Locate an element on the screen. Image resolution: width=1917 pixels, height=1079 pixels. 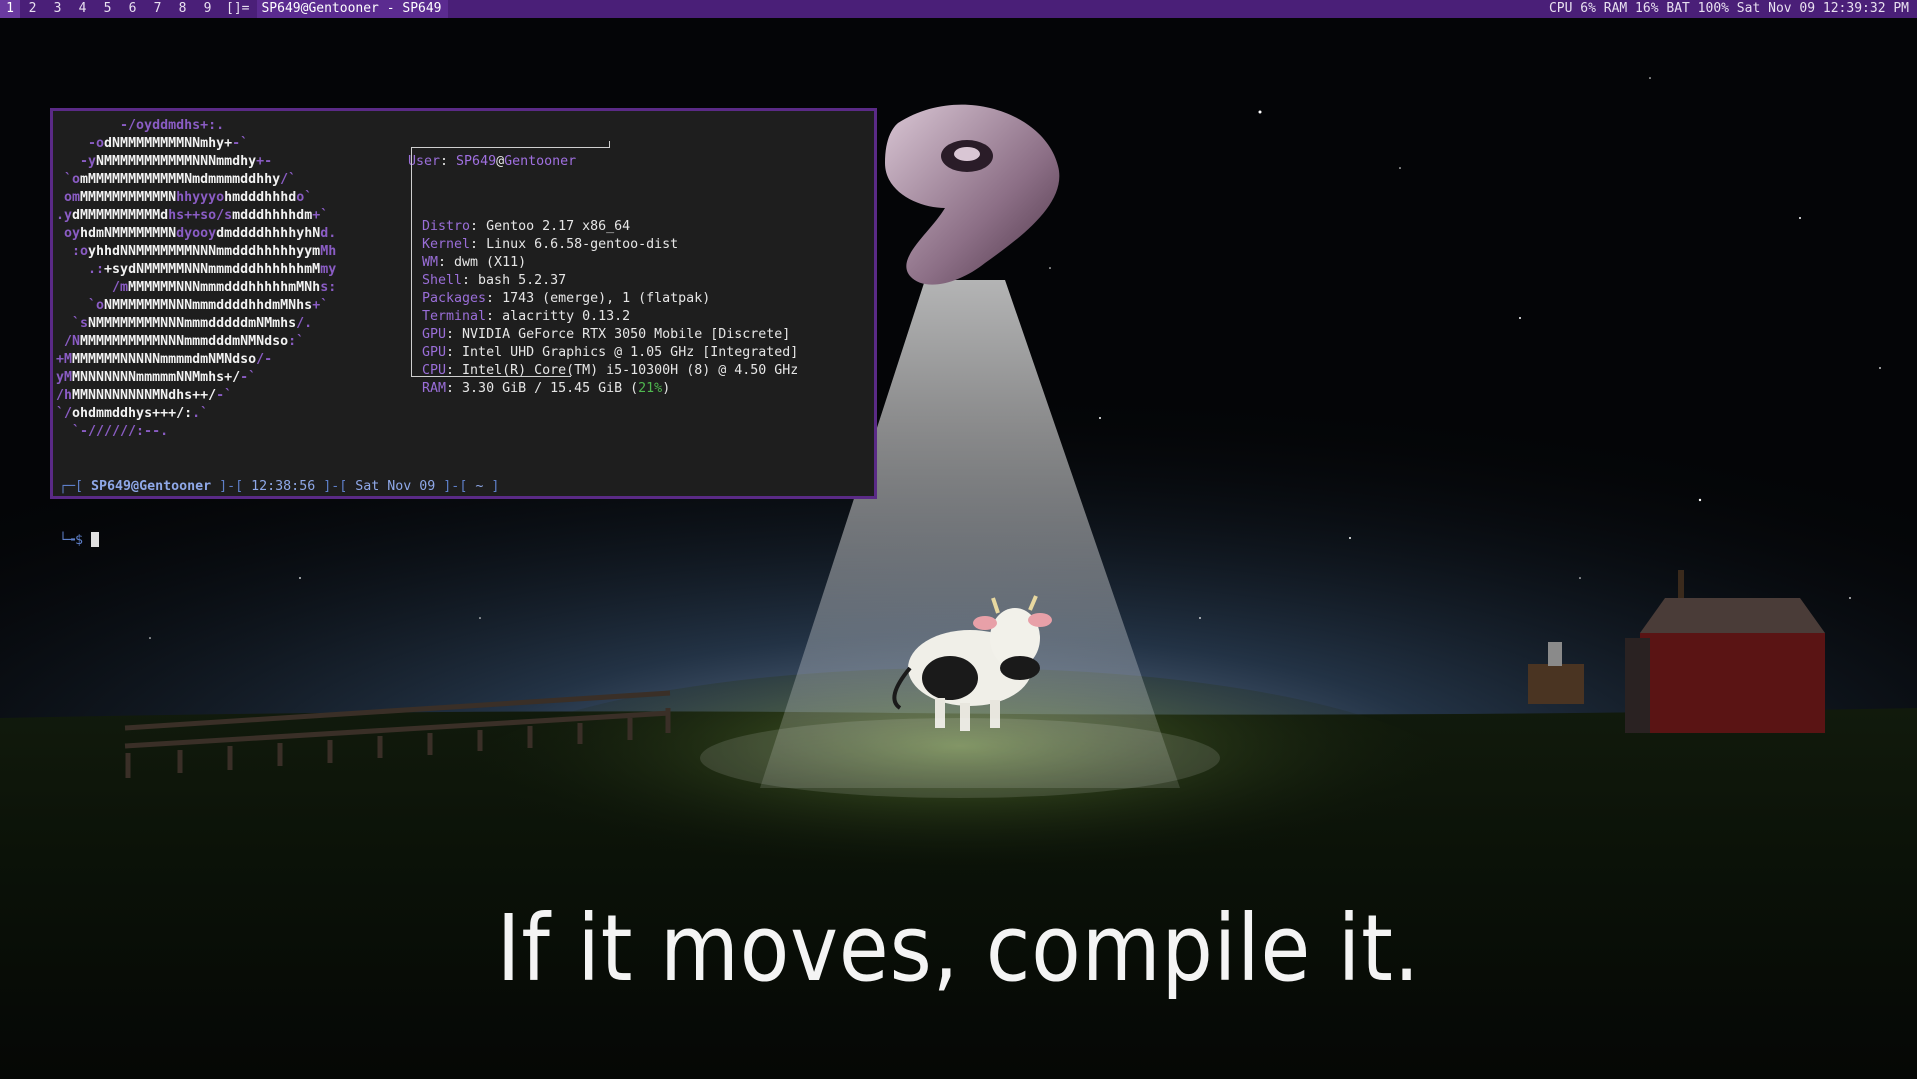
workspace-tag-5: 5 is located at coordinates (107, 9).